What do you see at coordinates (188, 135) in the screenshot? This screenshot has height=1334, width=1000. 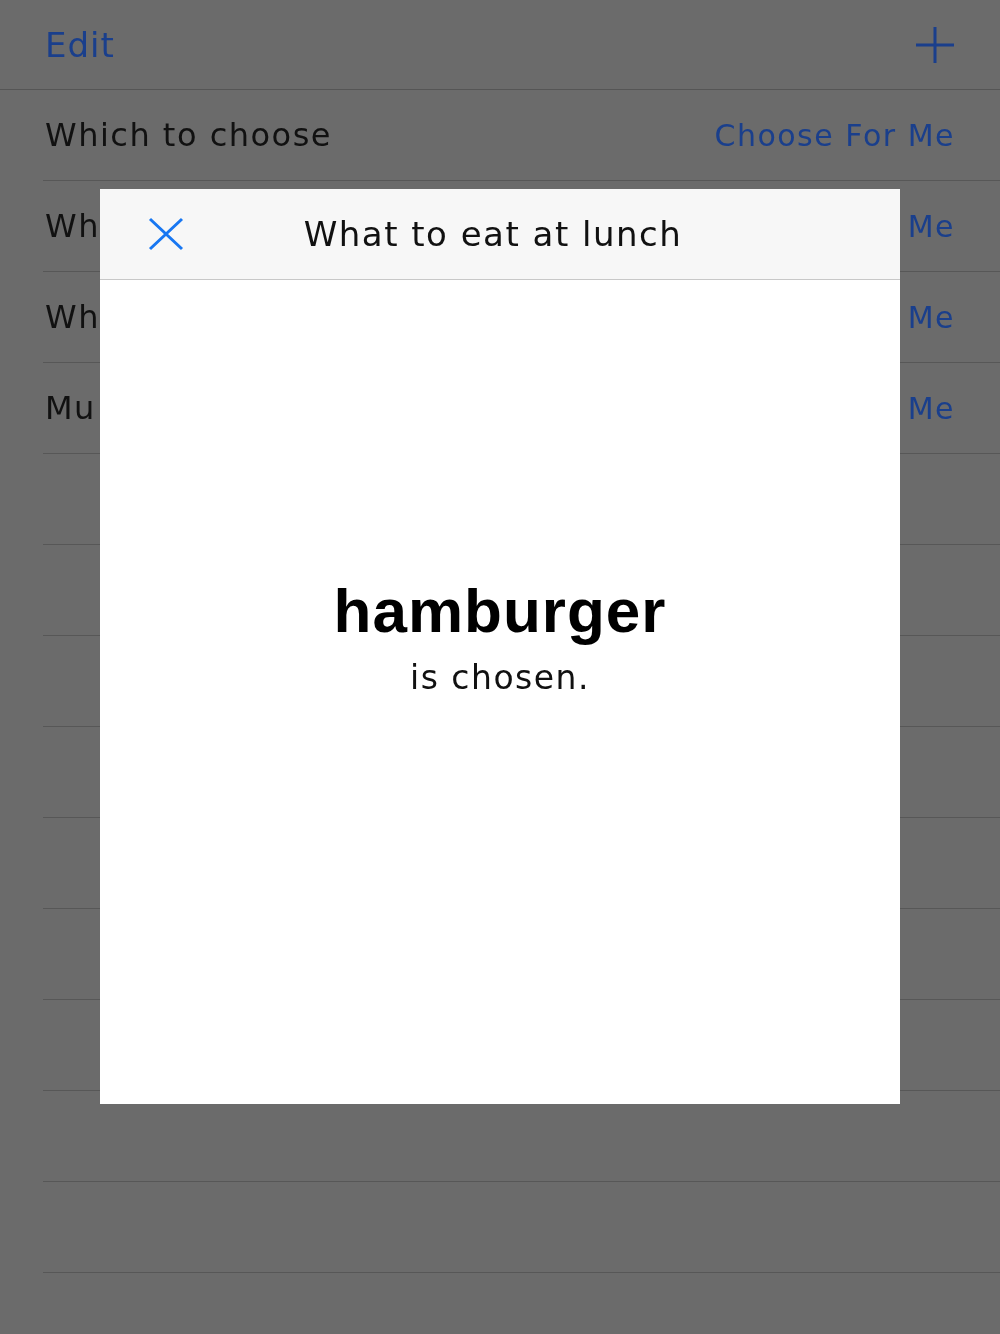 I see `list-item-title: Which to choose` at bounding box center [188, 135].